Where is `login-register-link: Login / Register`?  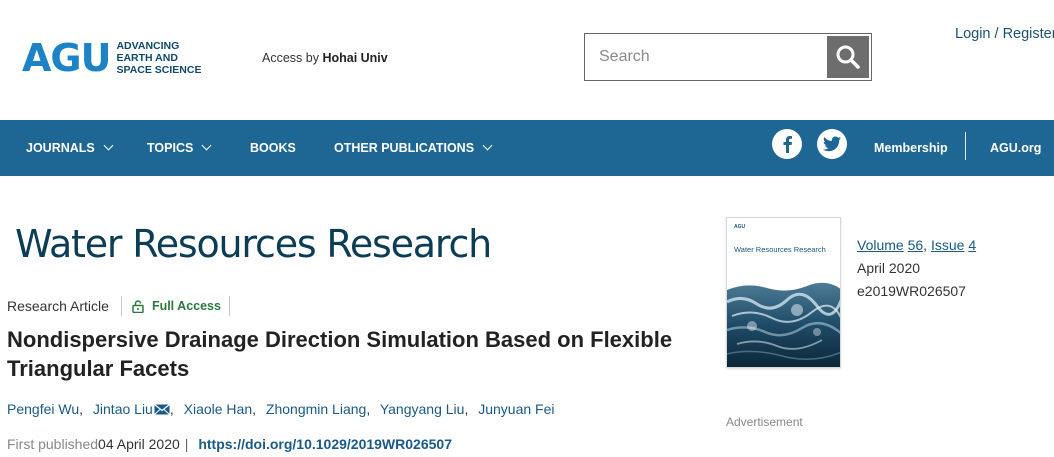
login-register-link: Login / Register is located at coordinates (1004, 34).